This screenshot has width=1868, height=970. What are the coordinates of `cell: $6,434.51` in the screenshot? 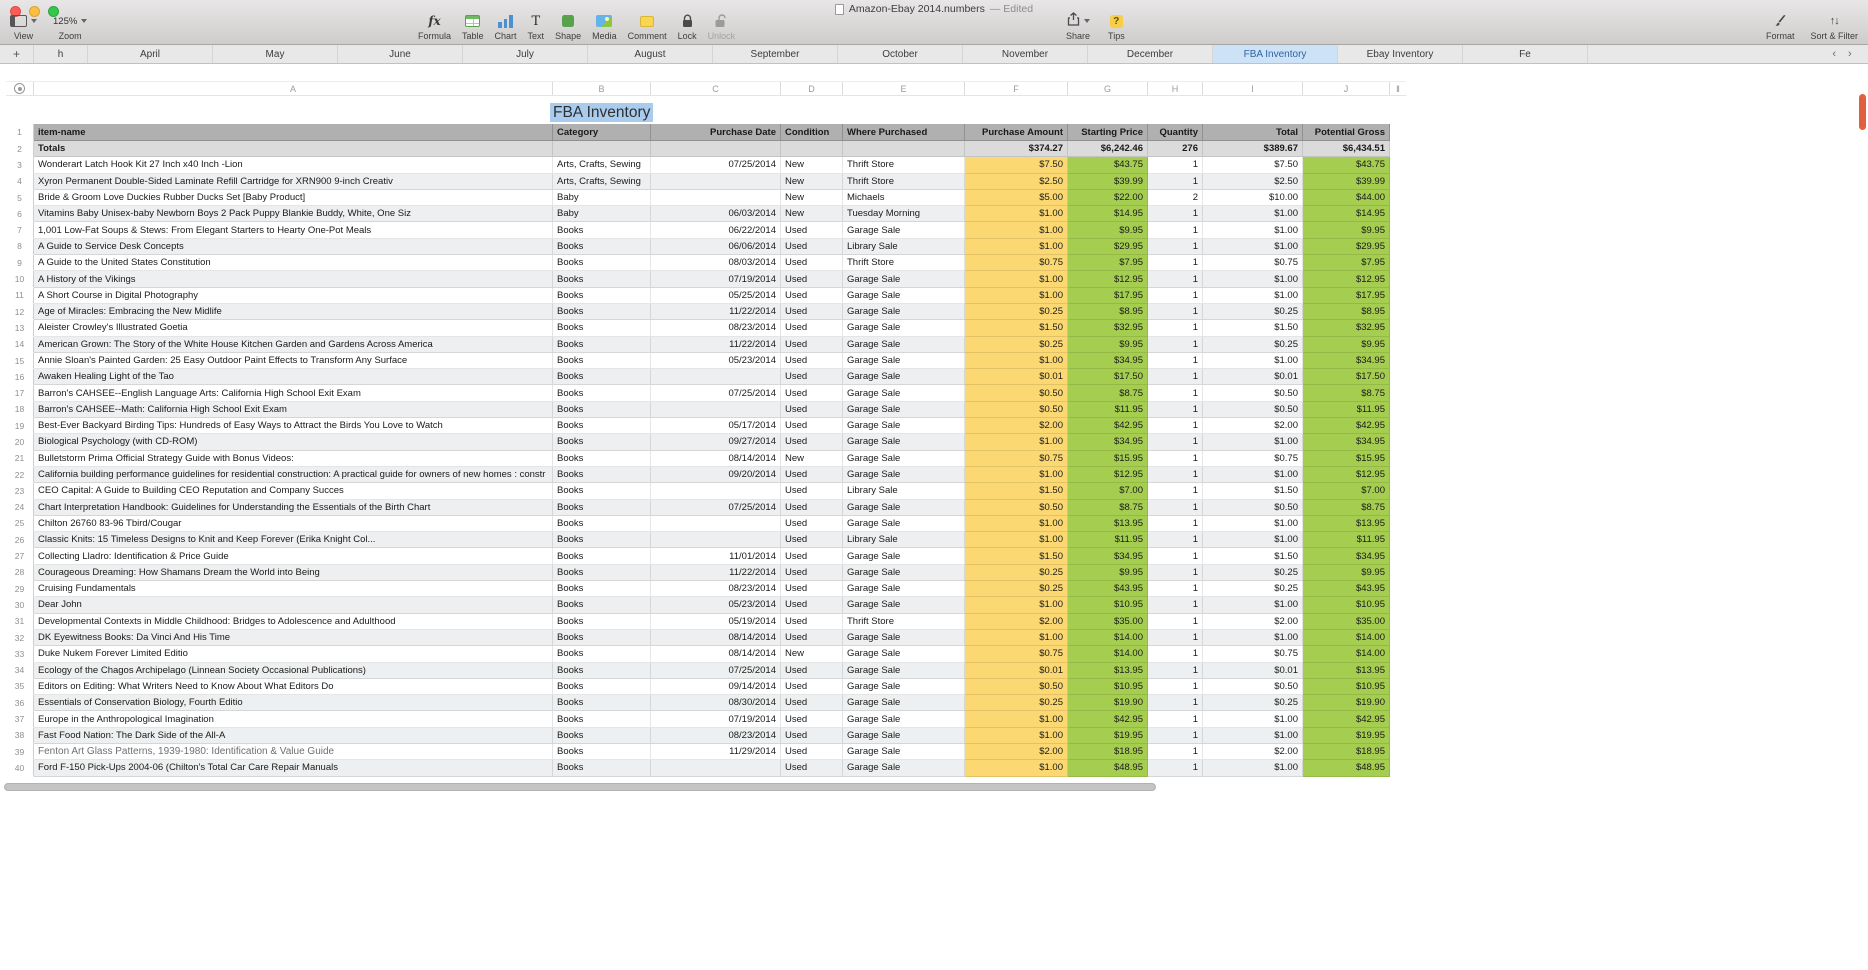 It's located at (1346, 149).